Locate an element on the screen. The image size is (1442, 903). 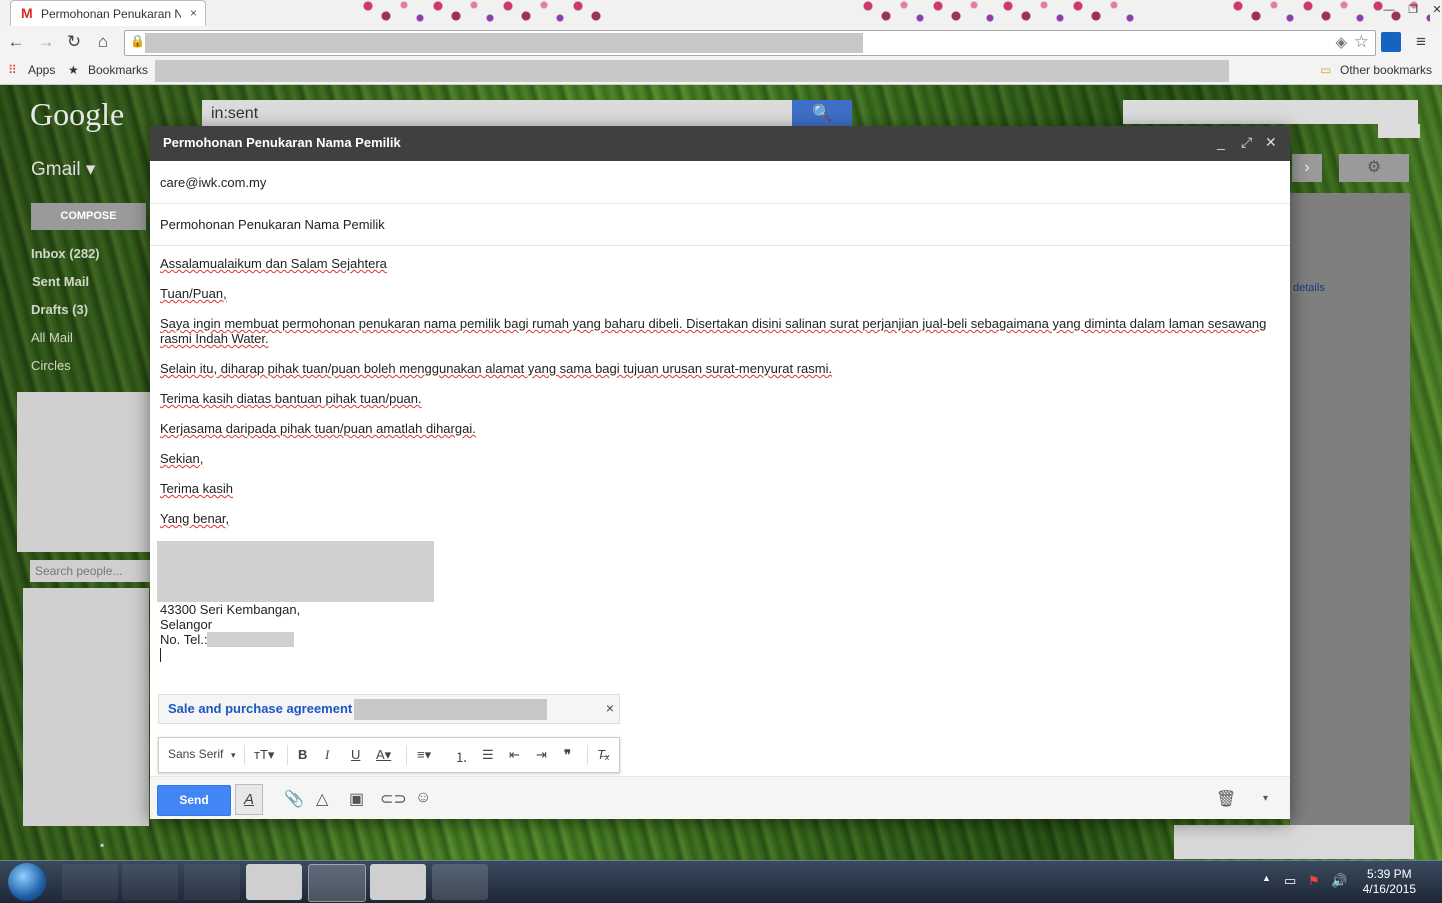
start-button-icon is located at coordinates (27, 882).